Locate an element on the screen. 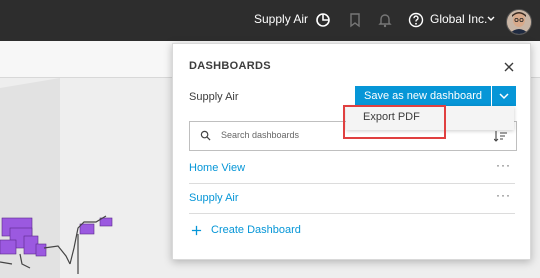 The width and height of the screenshot is (540, 278). top-bar: Supply Air Global Inc. is located at coordinates (270, 20).